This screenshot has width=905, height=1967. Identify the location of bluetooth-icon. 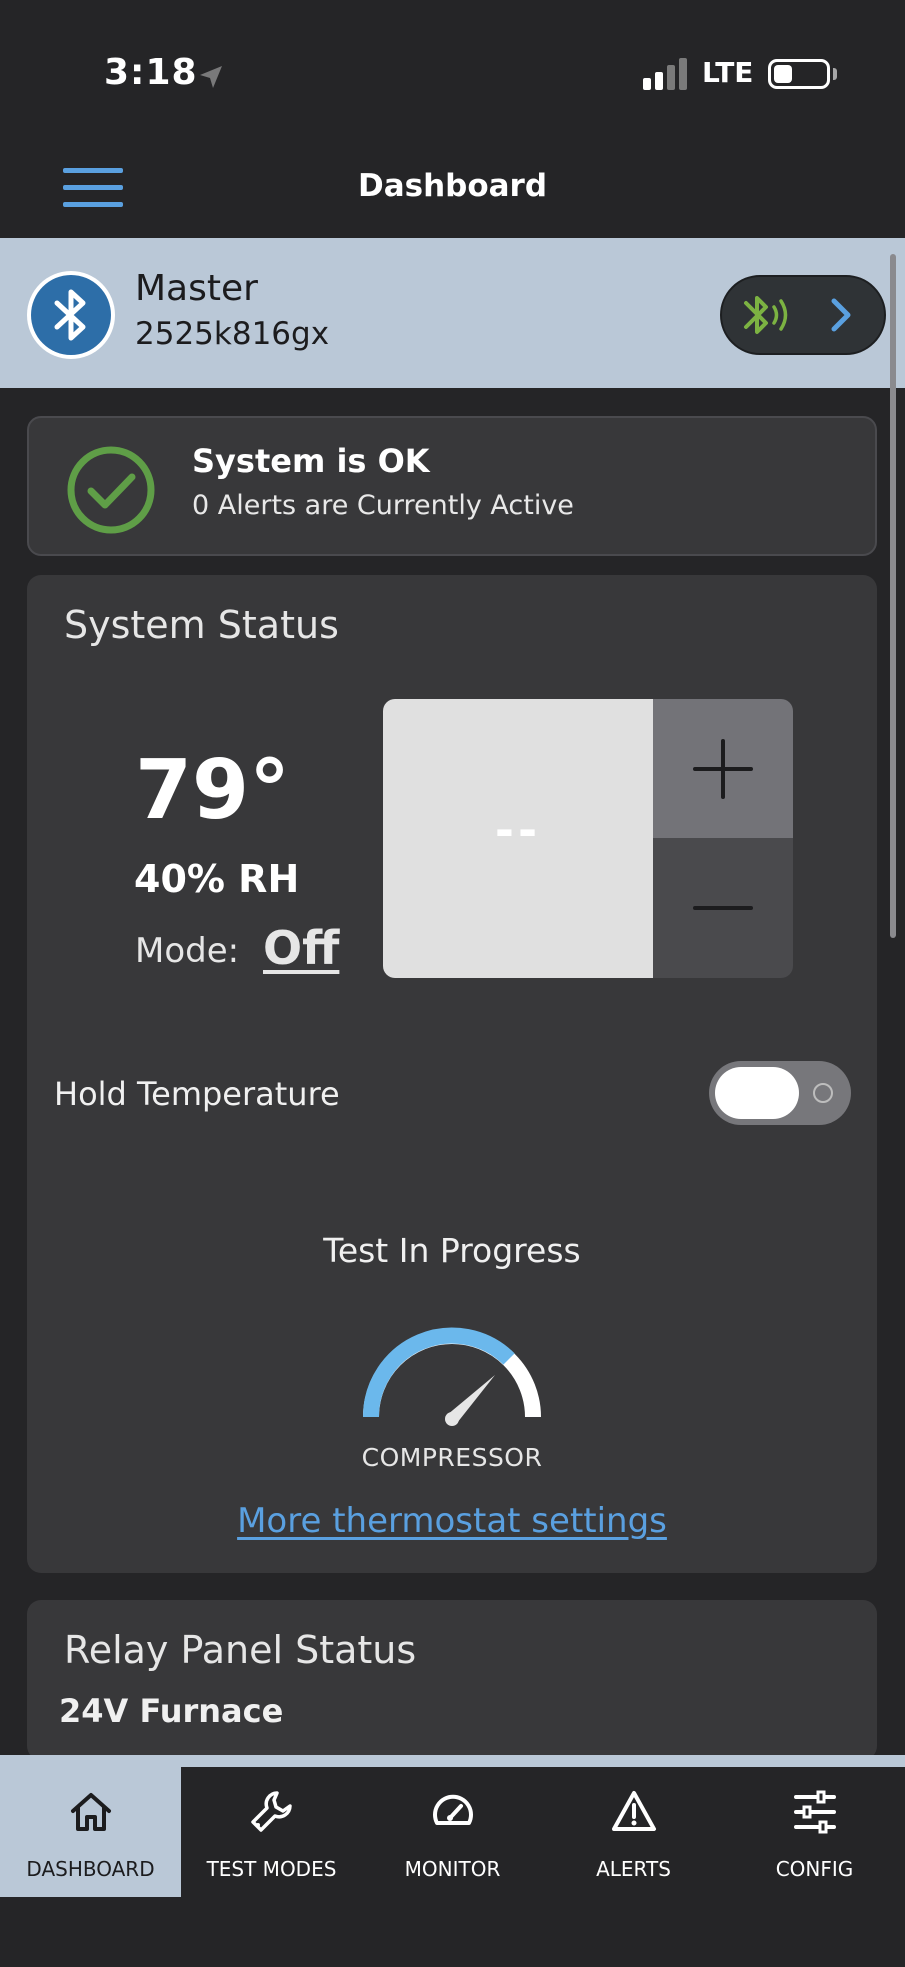
(70, 315).